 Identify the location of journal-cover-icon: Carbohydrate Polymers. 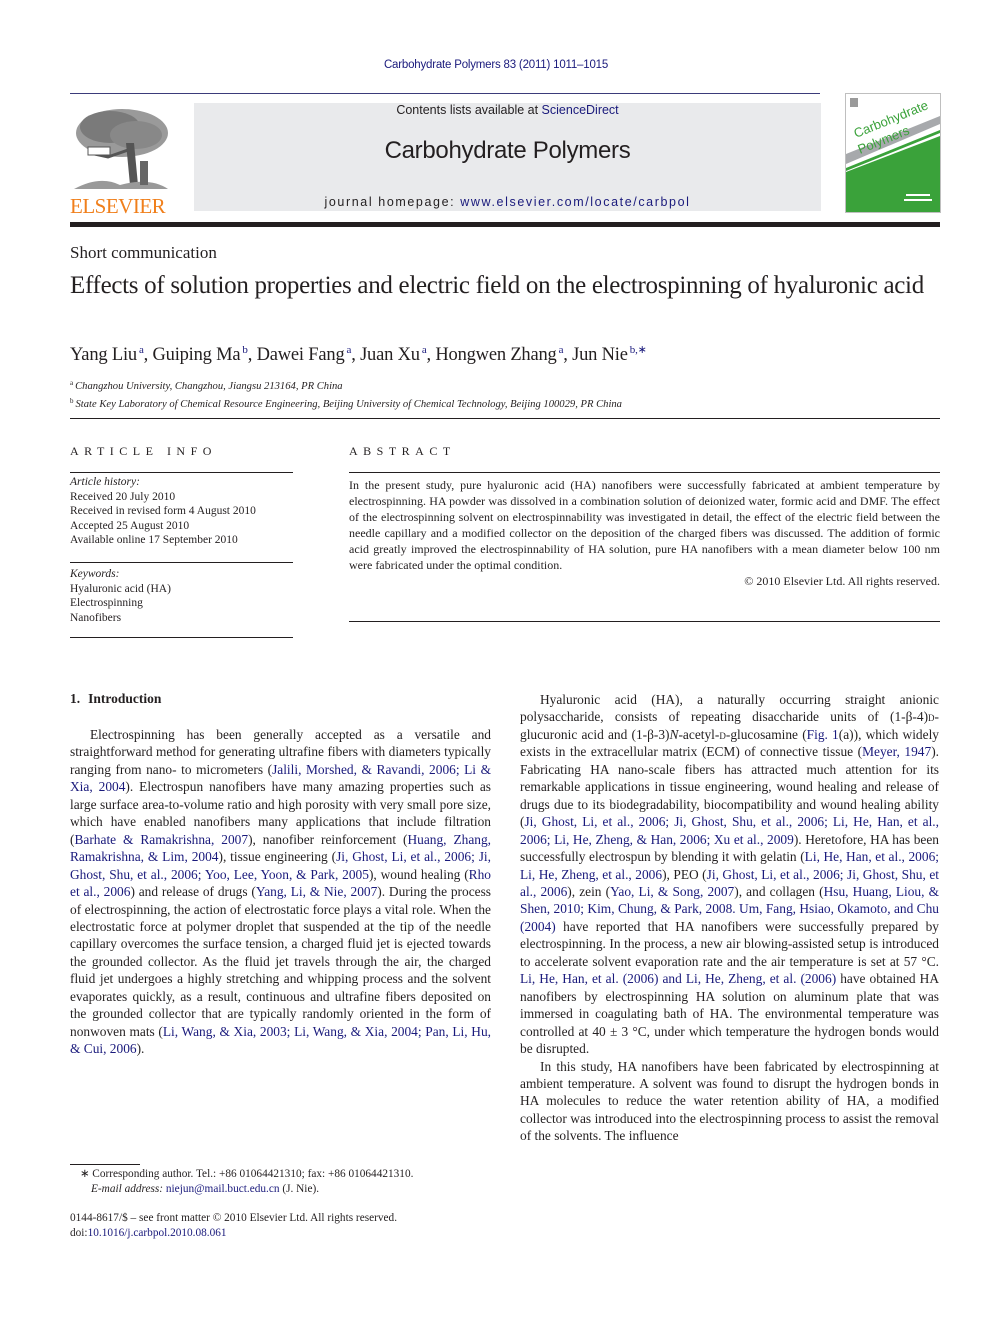
(893, 153).